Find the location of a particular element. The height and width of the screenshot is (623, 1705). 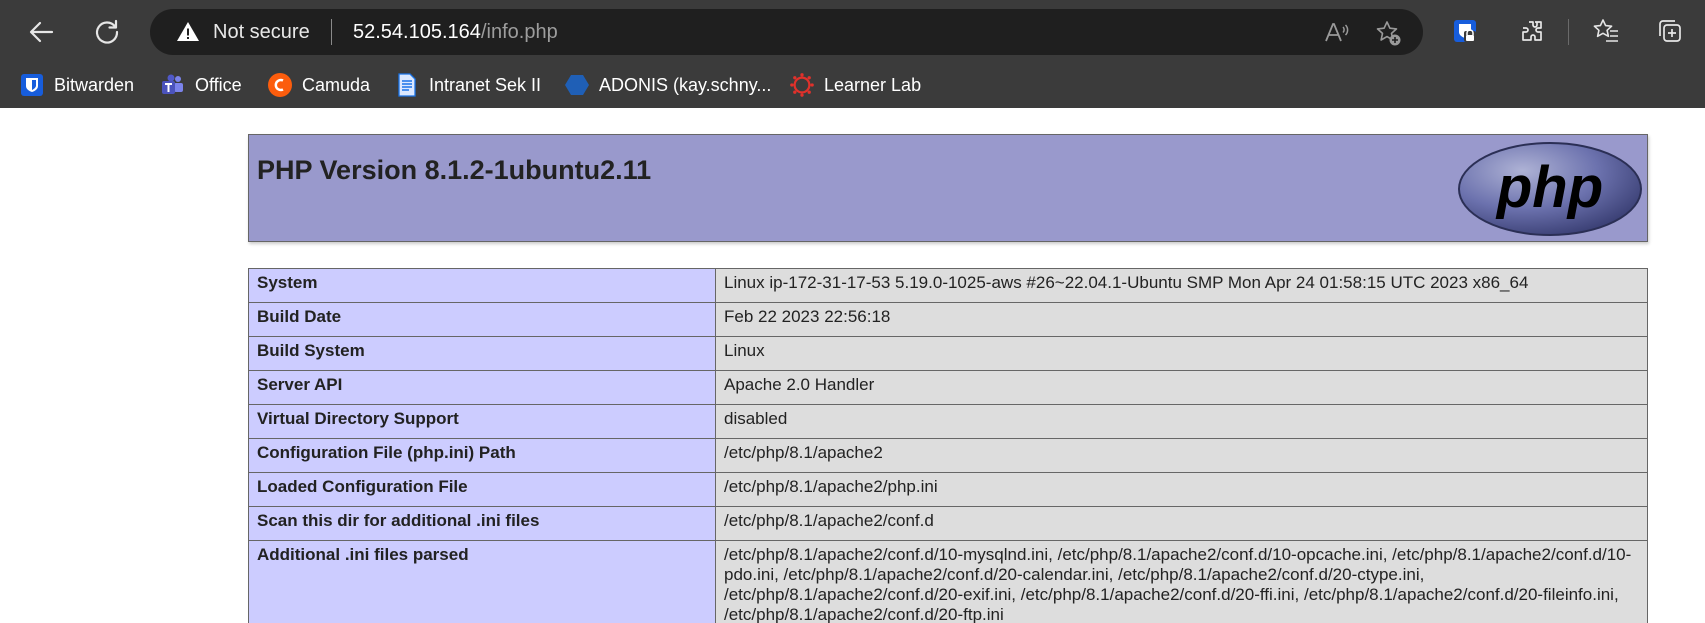

svg-text: php is located at coordinates (1549, 187).